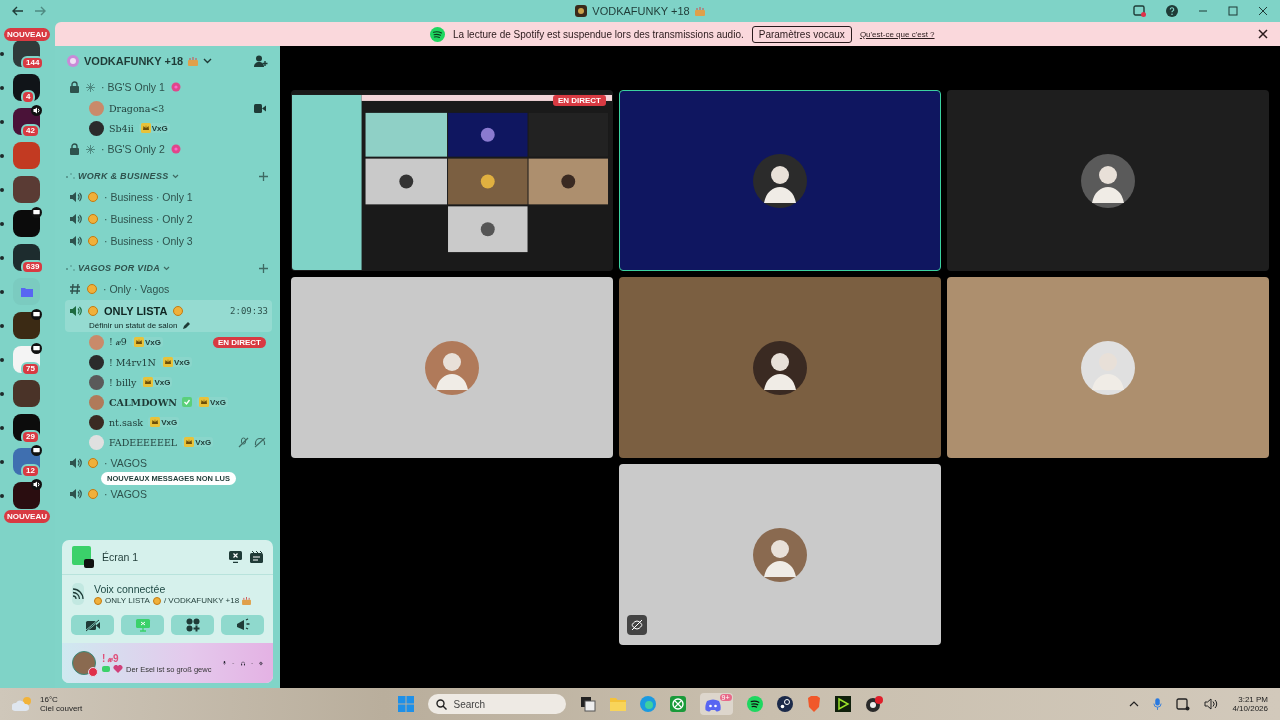 This screenshot has height=720, width=1280. What do you see at coordinates (496, 704) in the screenshot?
I see `search-field: Search` at bounding box center [496, 704].